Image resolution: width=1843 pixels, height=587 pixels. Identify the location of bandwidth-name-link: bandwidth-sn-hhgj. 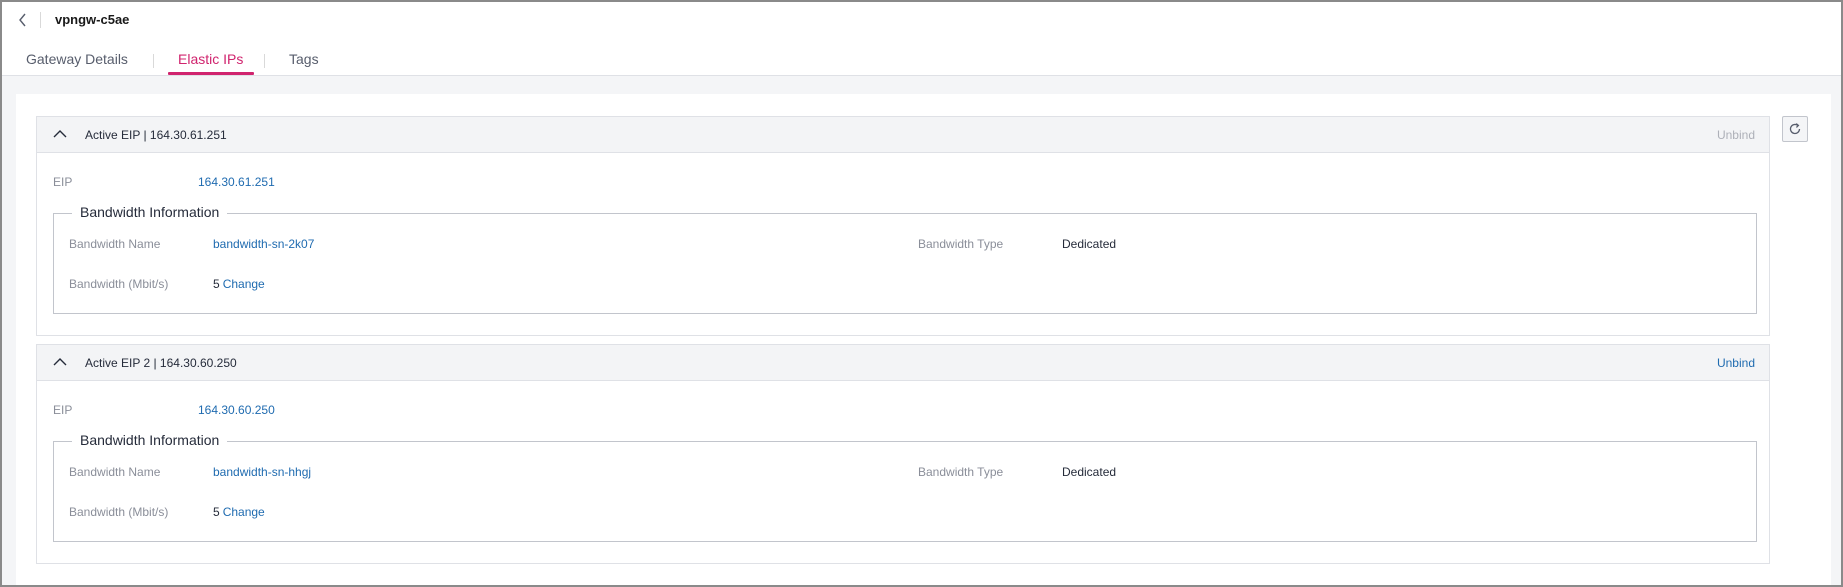
(262, 472).